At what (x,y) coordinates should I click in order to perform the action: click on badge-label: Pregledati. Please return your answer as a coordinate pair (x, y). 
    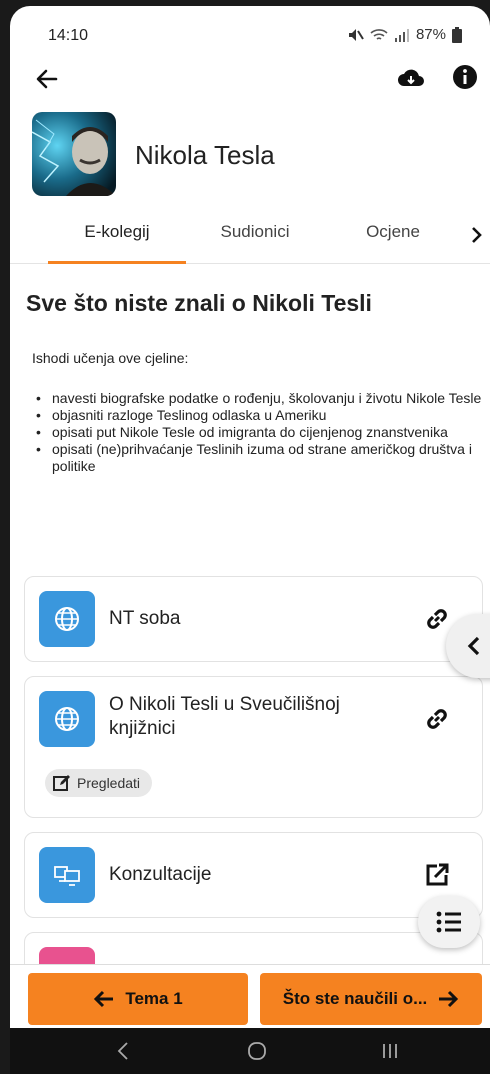
    Looking at the image, I should click on (109, 783).